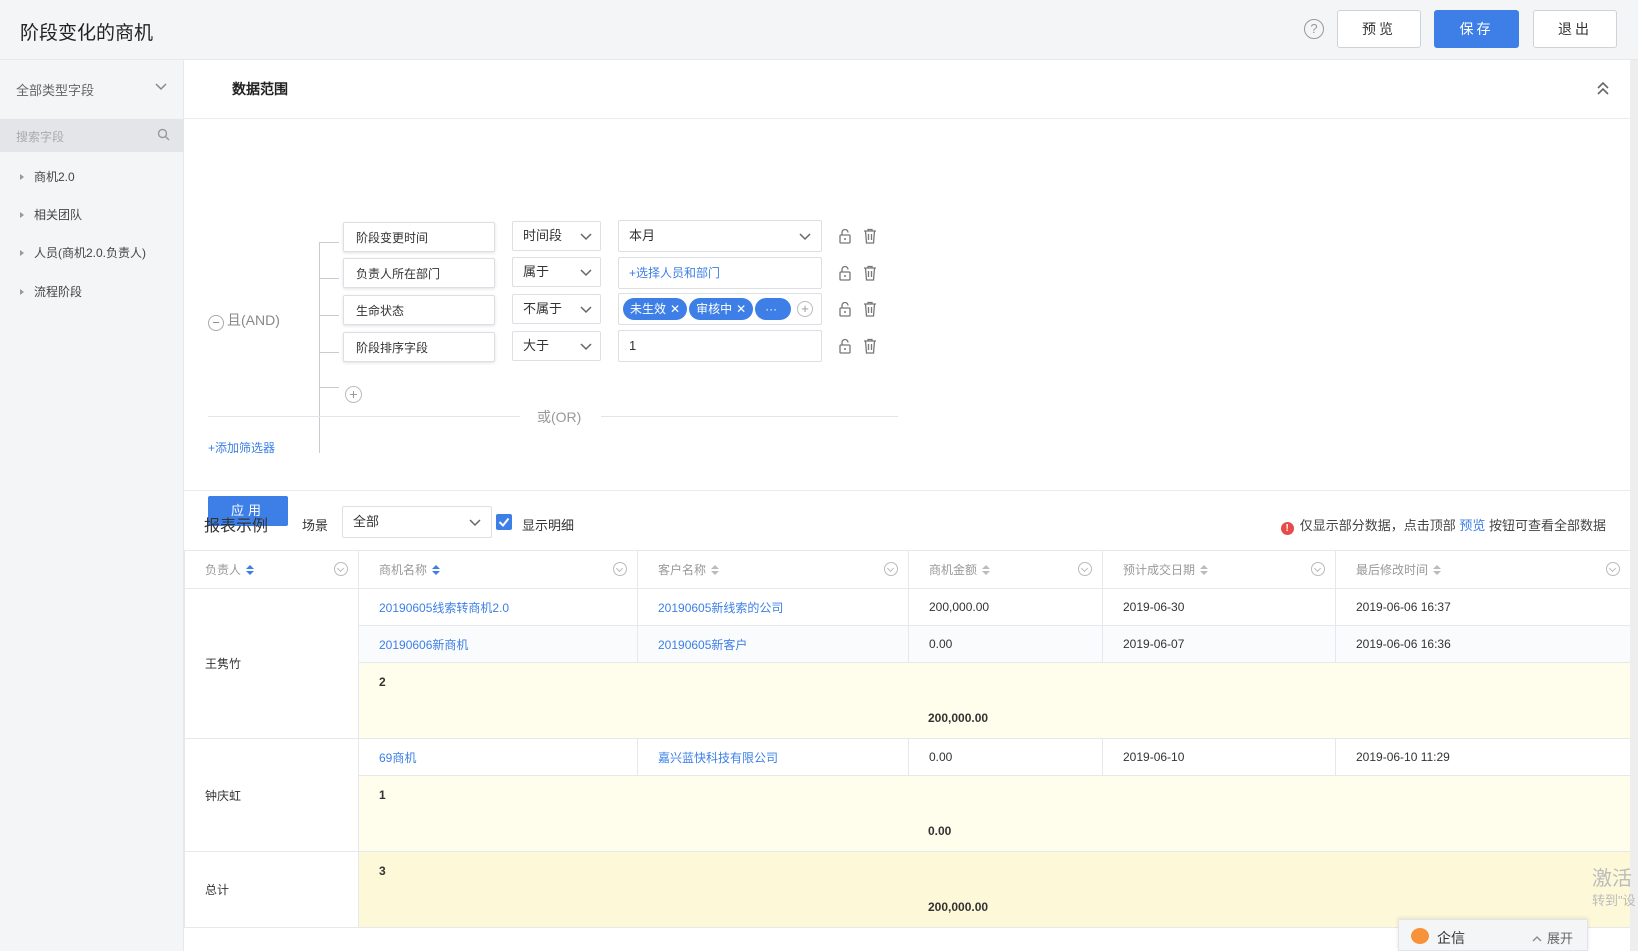 The image size is (1638, 951). Describe the element at coordinates (241, 447) in the screenshot. I see `add-filter-link: +添加筛选器` at that location.